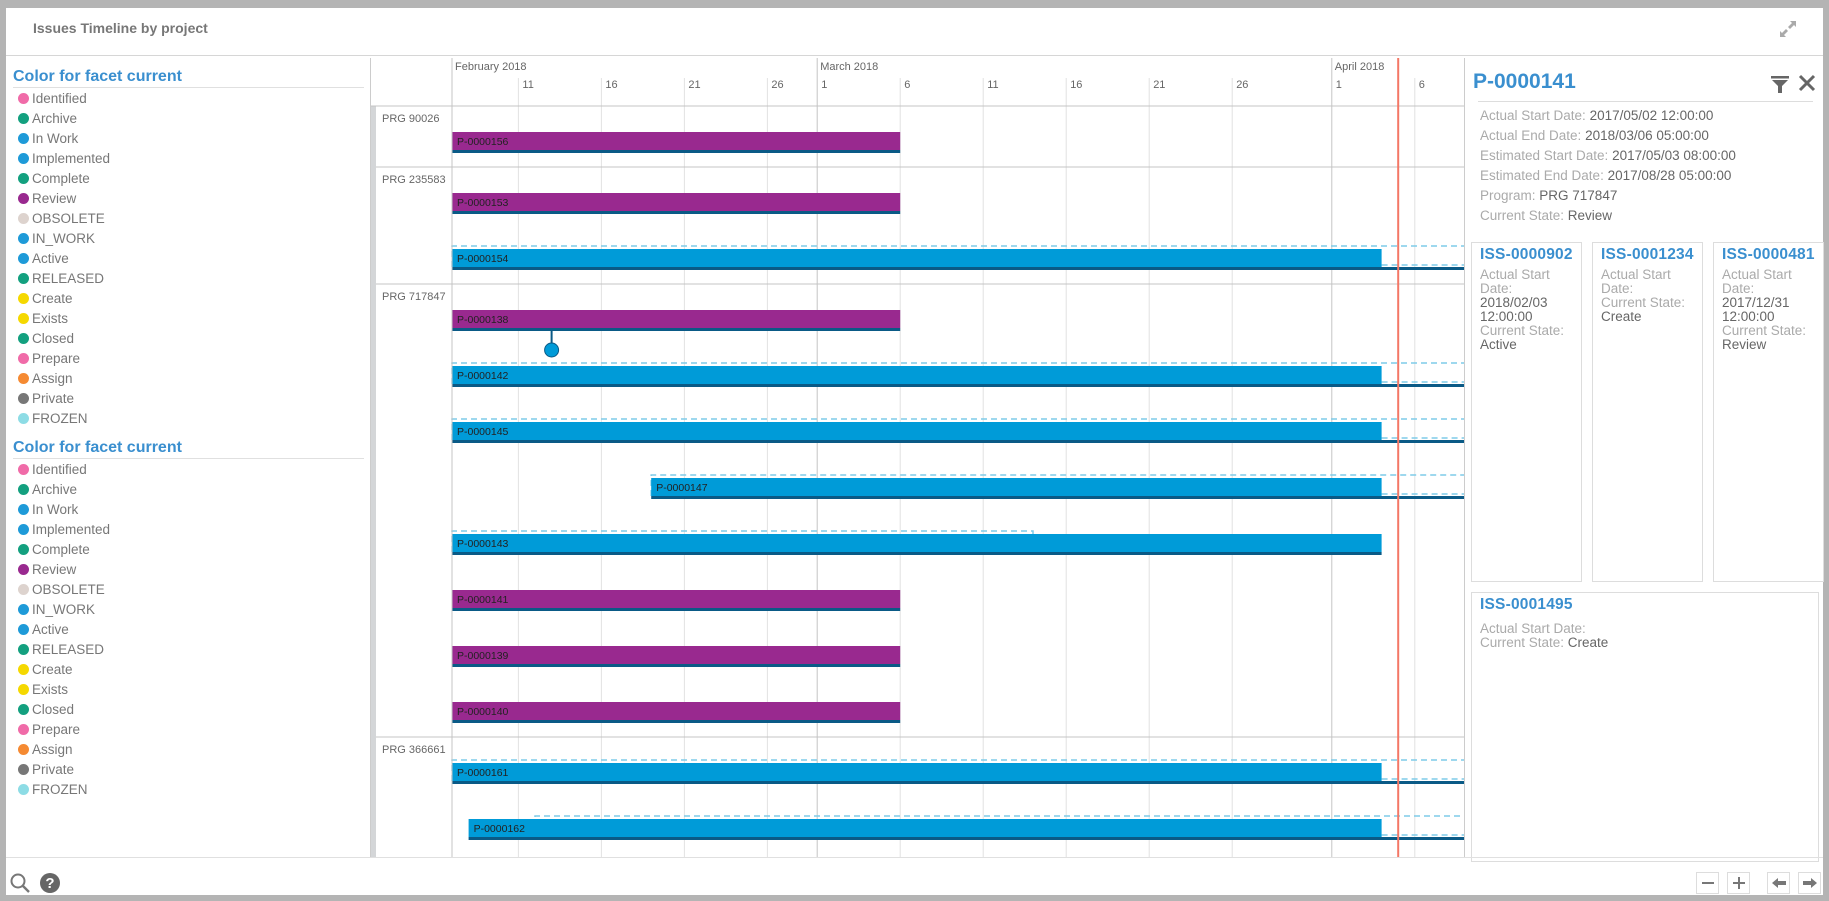 This screenshot has width=1829, height=901. Describe the element at coordinates (676, 334) in the screenshot. I see `timeline-item: P-0000138` at that location.